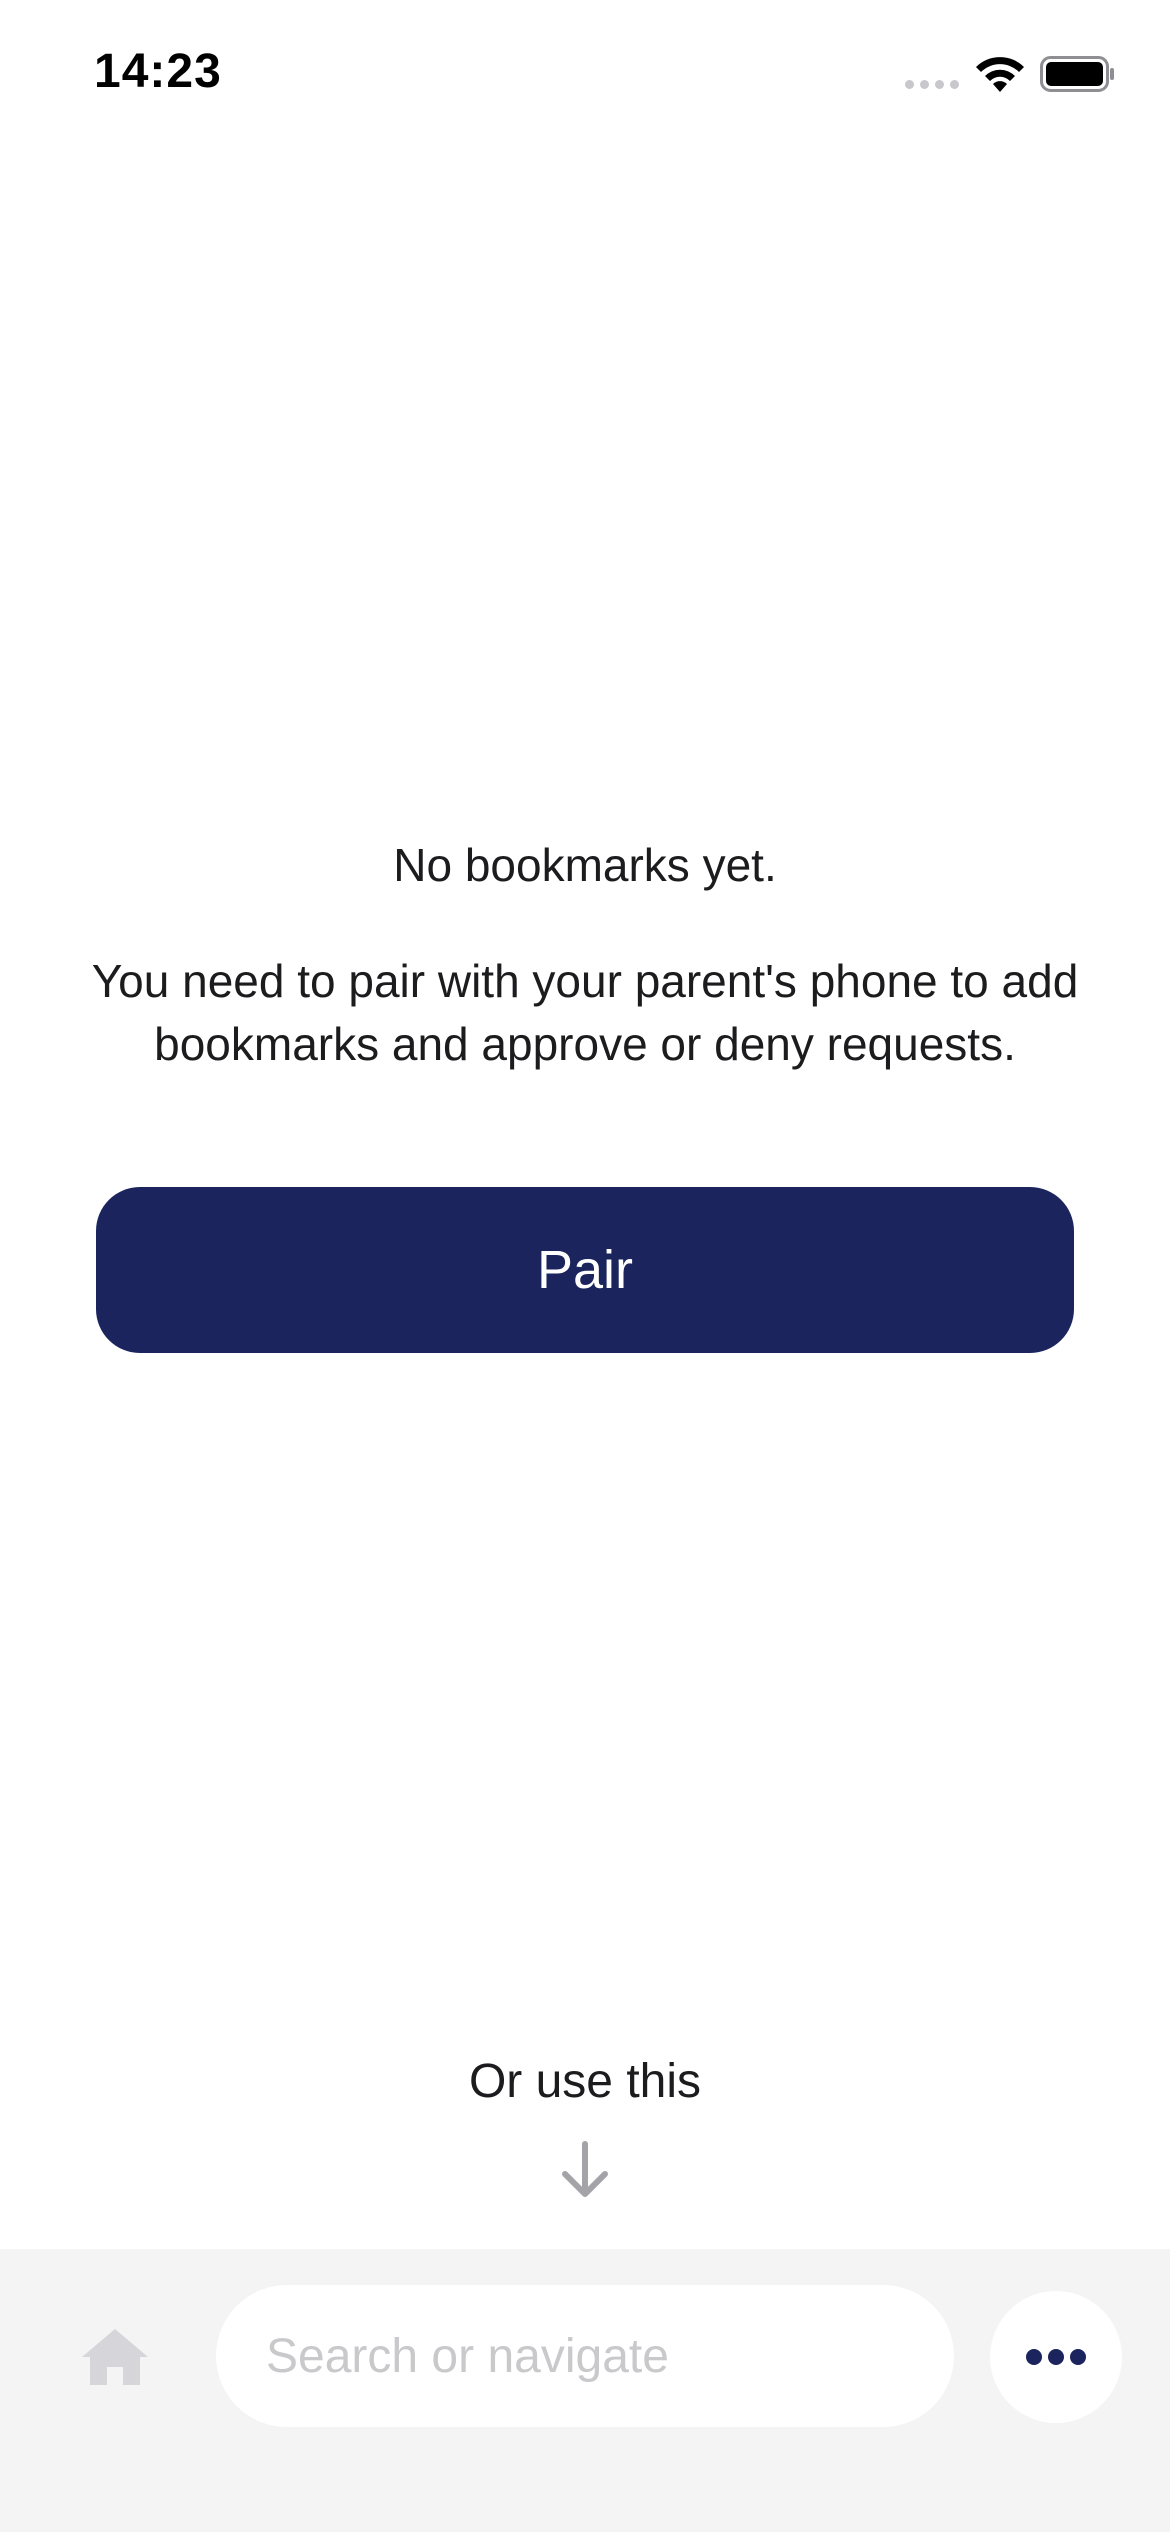  Describe the element at coordinates (932, 84) in the screenshot. I see `signal-dots-icon` at that location.